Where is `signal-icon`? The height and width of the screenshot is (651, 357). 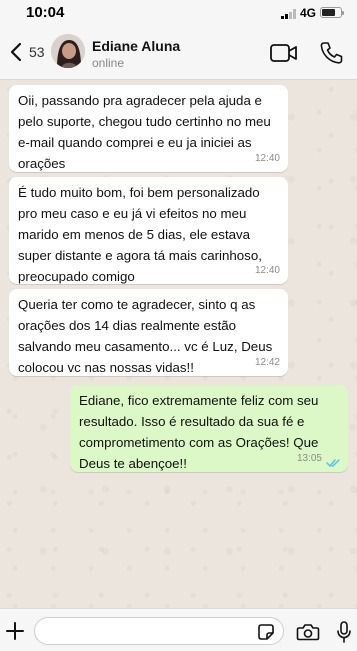
signal-icon is located at coordinates (288, 14).